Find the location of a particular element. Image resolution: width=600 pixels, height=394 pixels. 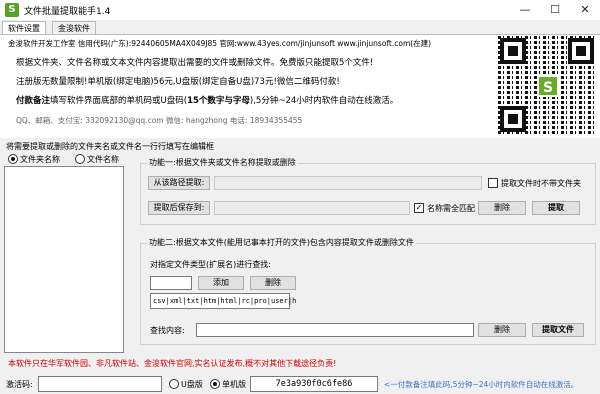

payment-note-bold: 付款备注 is located at coordinates (33, 101).